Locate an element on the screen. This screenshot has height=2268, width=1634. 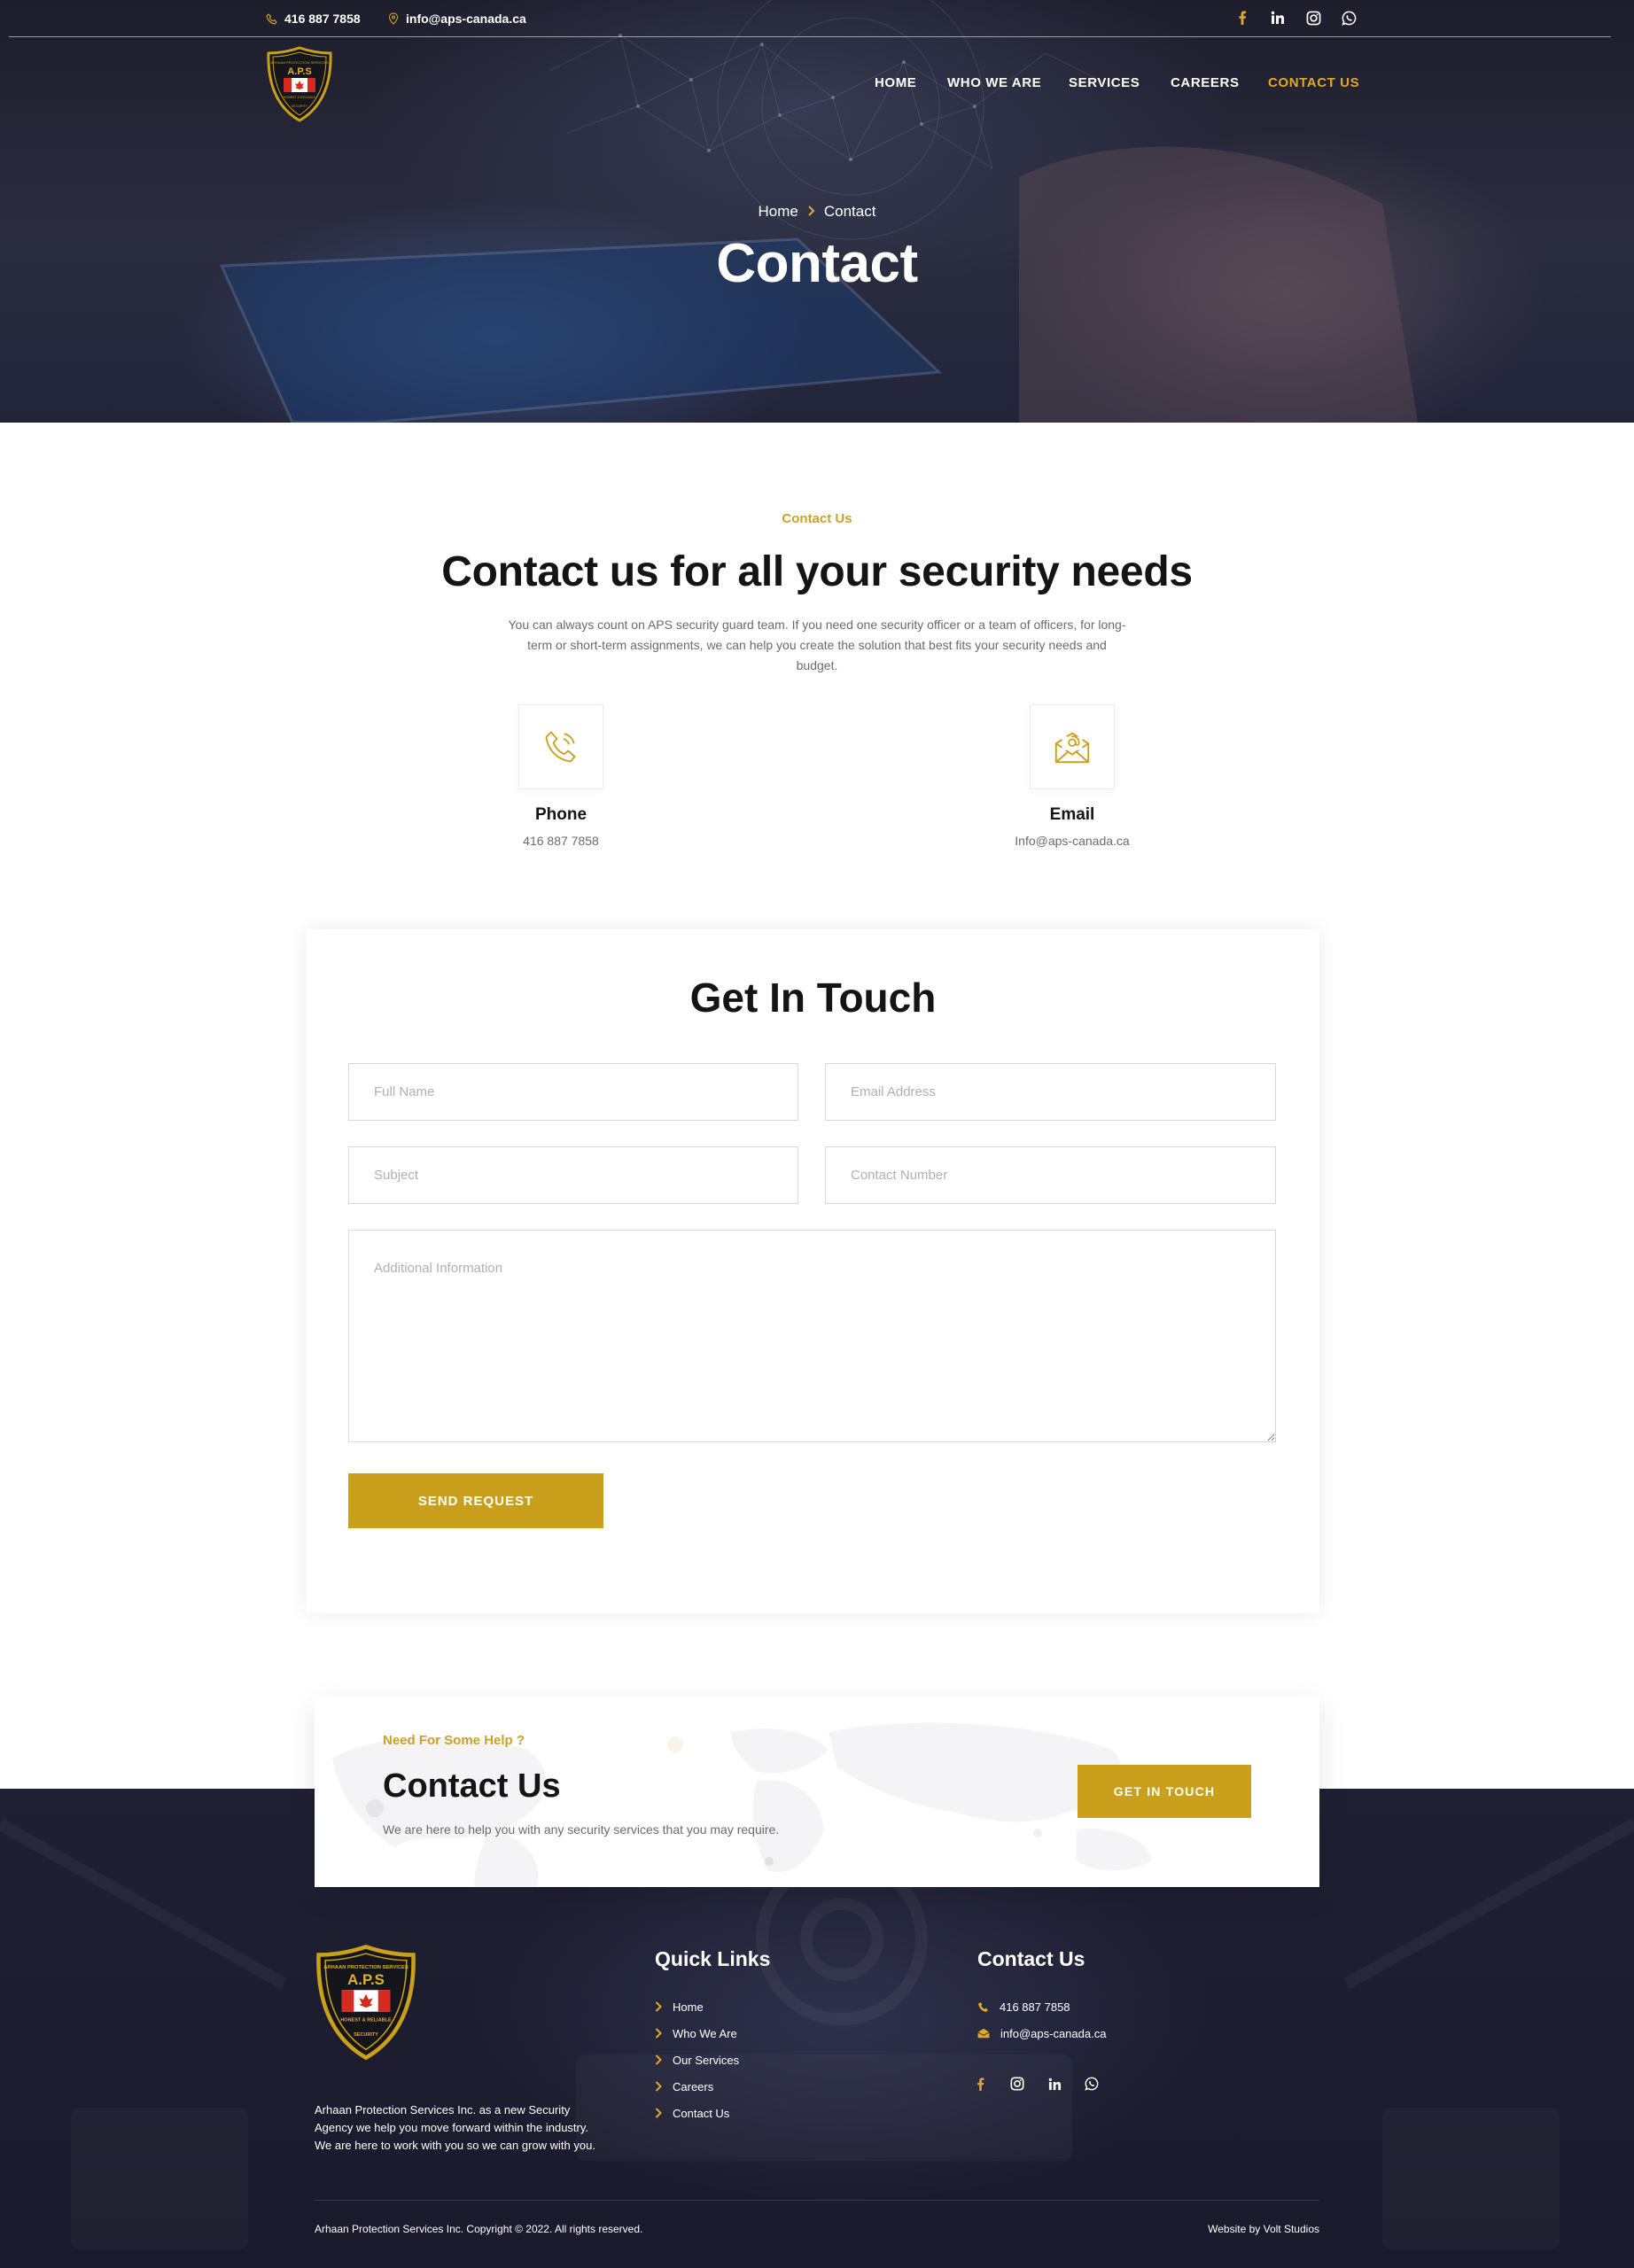
footer-phone-text: 416 887 7858 is located at coordinates (1035, 2007).